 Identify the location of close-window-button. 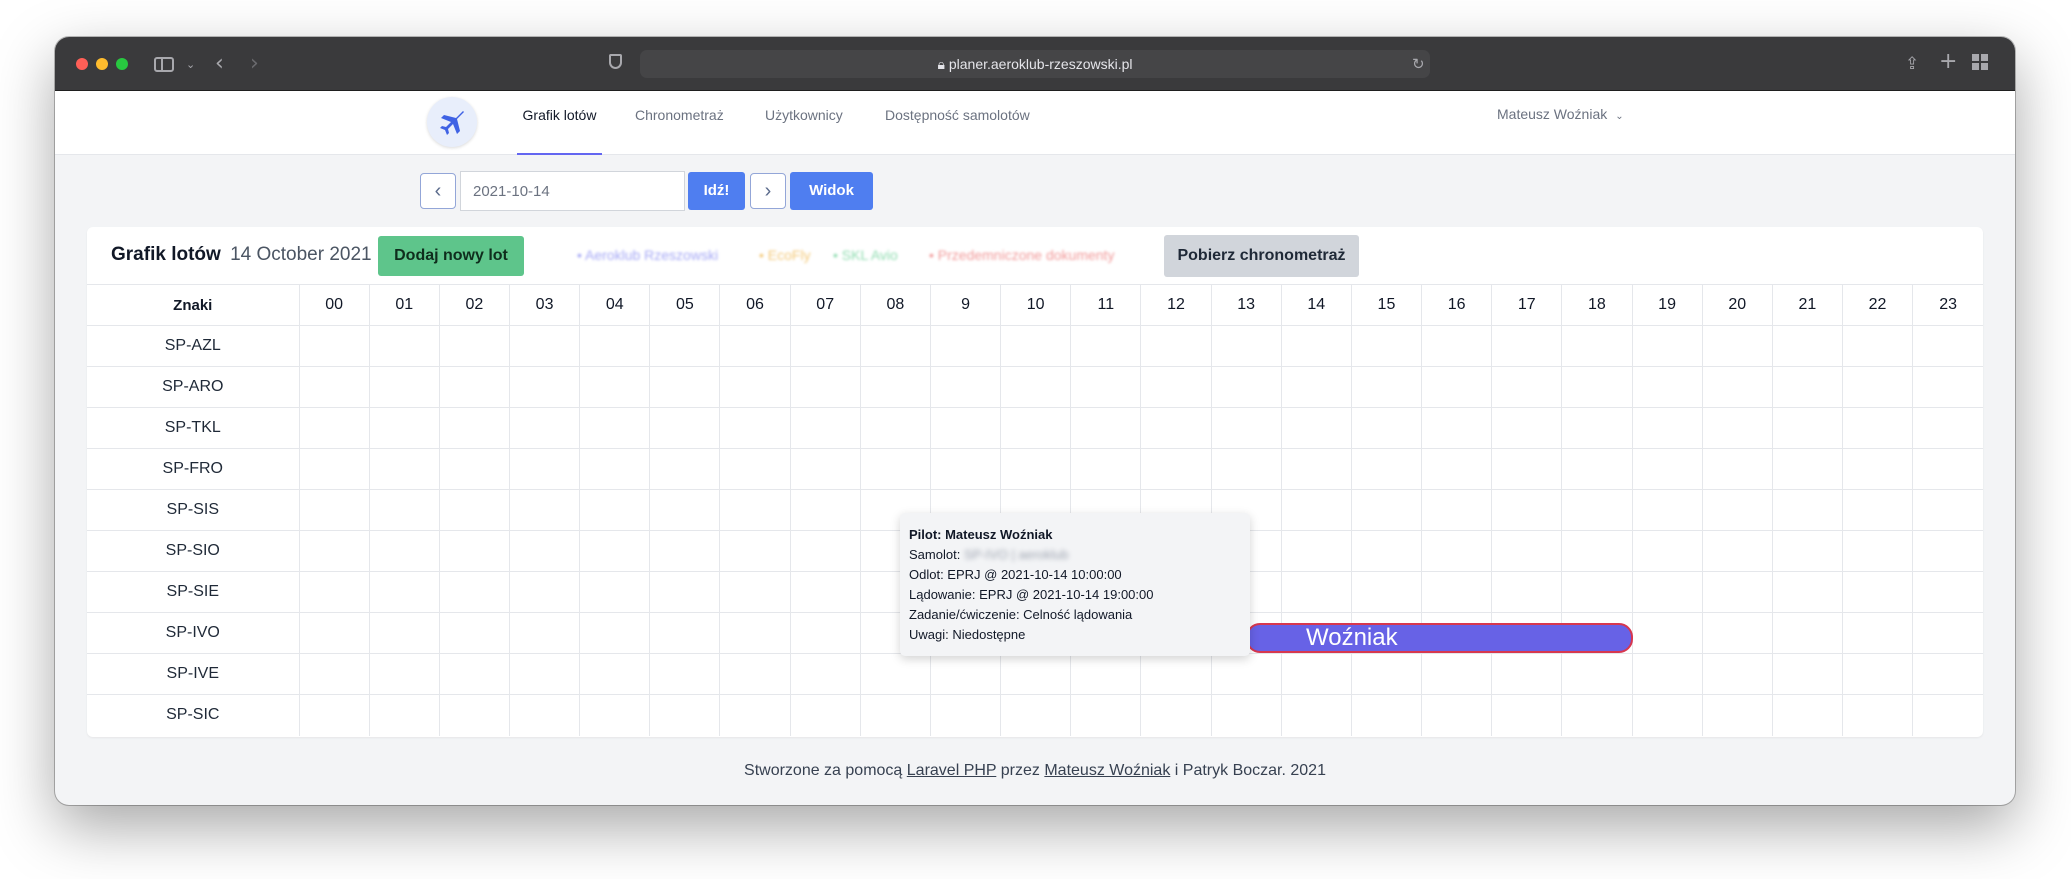
(82, 64).